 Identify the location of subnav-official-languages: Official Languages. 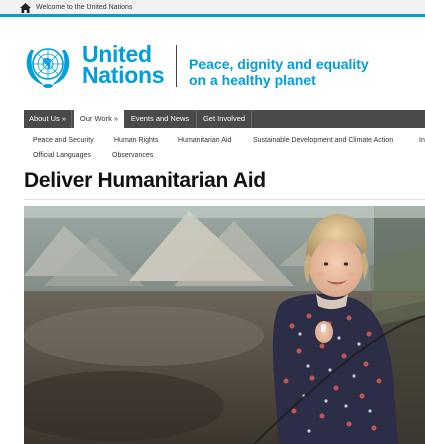
(62, 156).